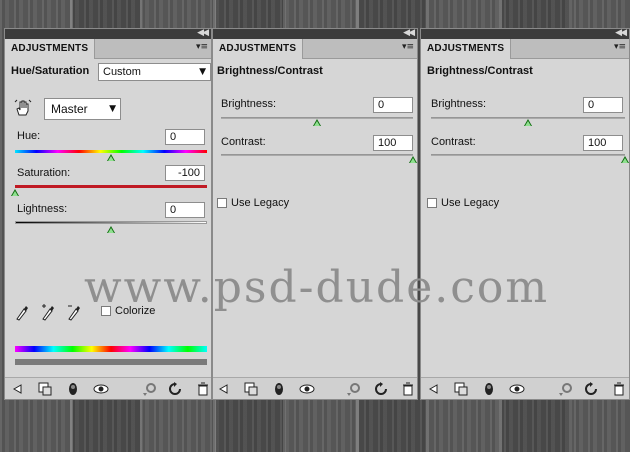 Image resolution: width=630 pixels, height=452 pixels. Describe the element at coordinates (44, 173) in the screenshot. I see `saturation-label: Saturation:` at that location.